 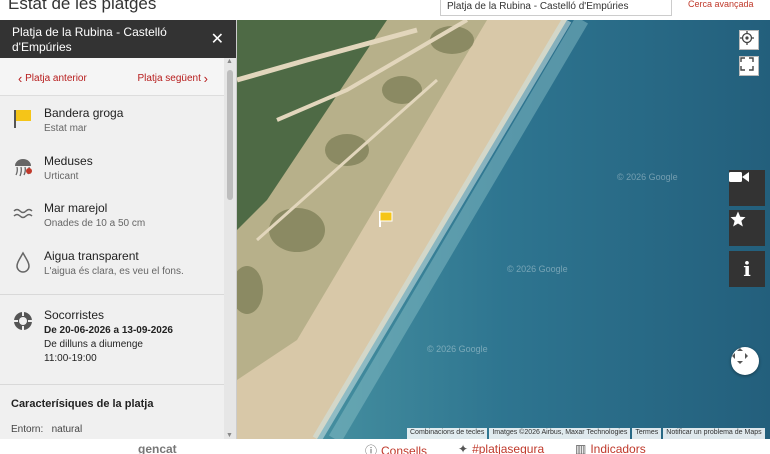 I want to click on features-heading: Caracterísiques de la platja, so click(x=82, y=404).